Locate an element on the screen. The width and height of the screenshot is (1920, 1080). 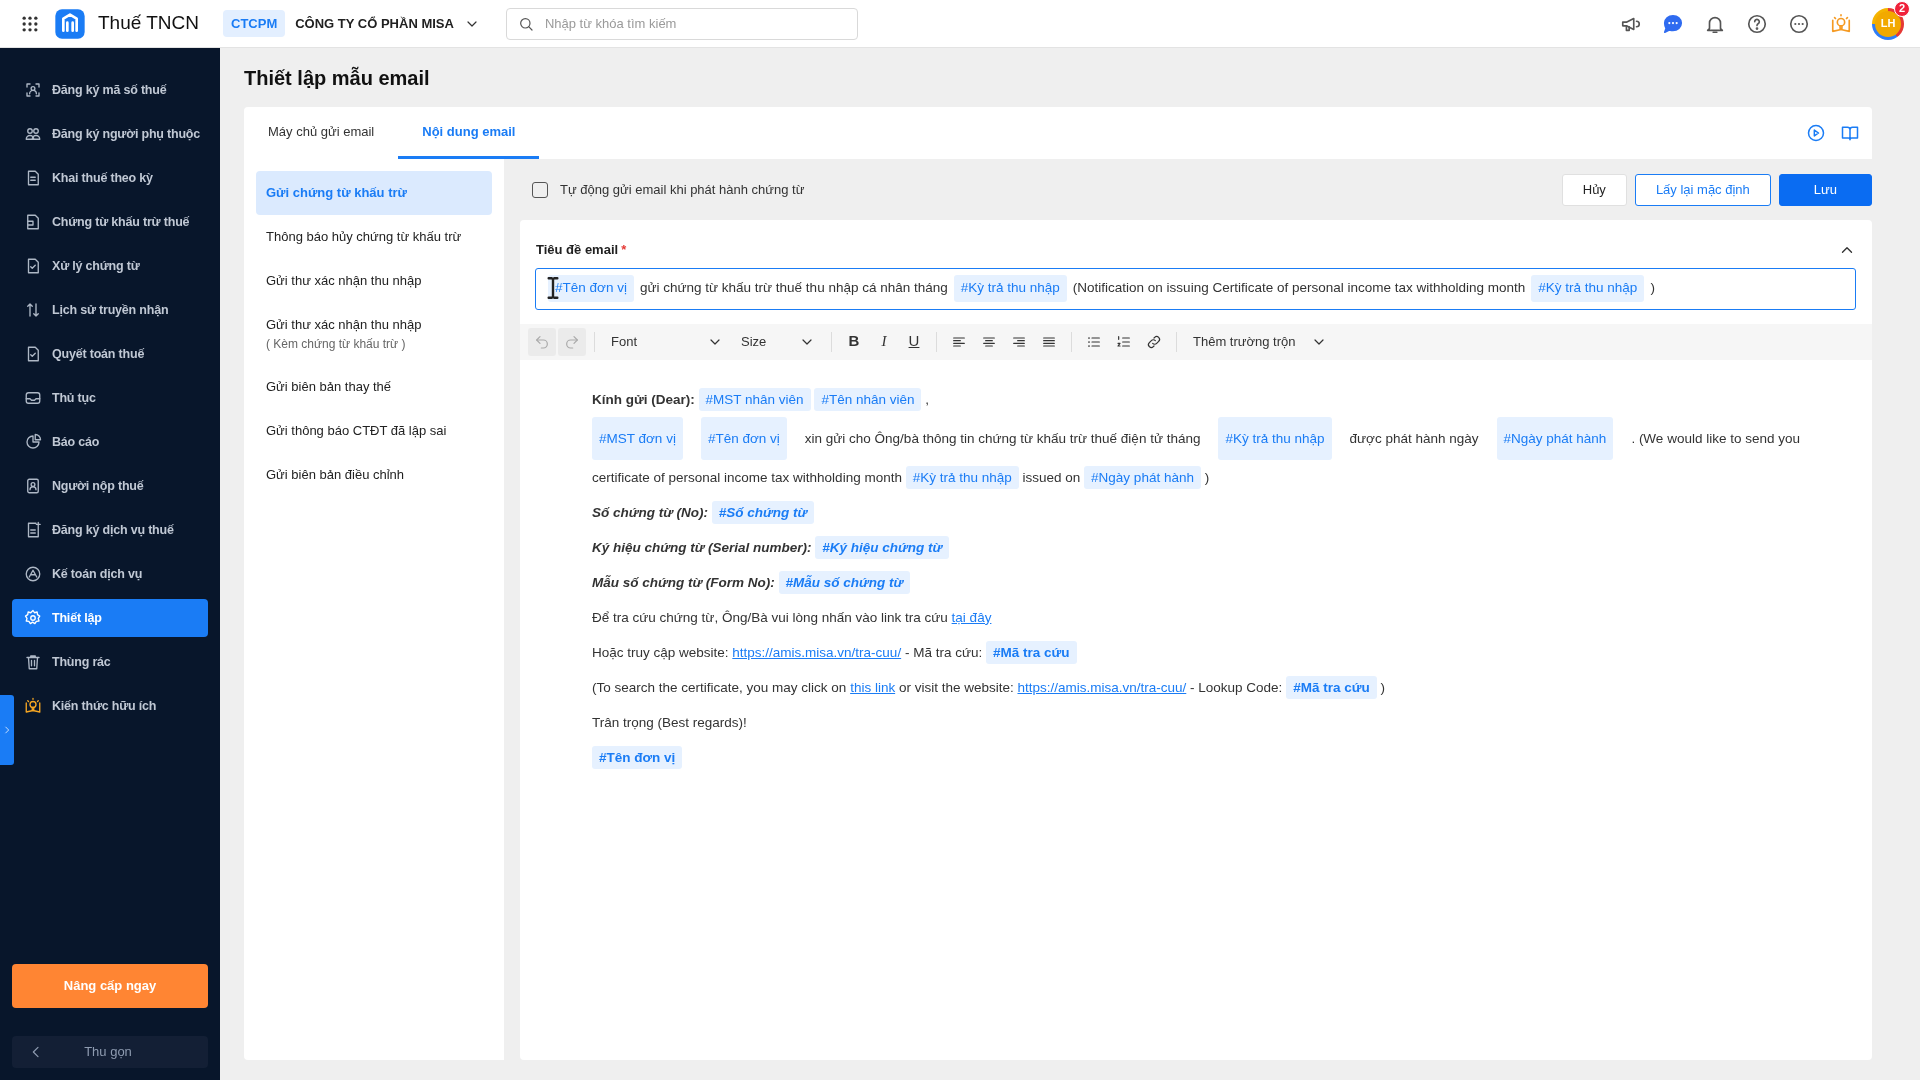
template-item: Gửi biên bản thay thế is located at coordinates (374, 386).